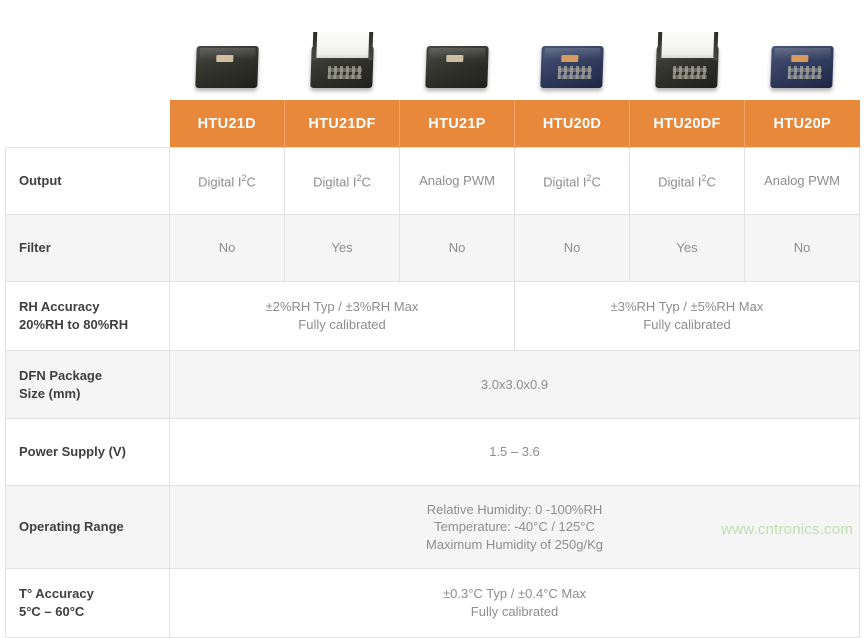  Describe the element at coordinates (227, 248) in the screenshot. I see `cell-filter-htu21d: No` at that location.